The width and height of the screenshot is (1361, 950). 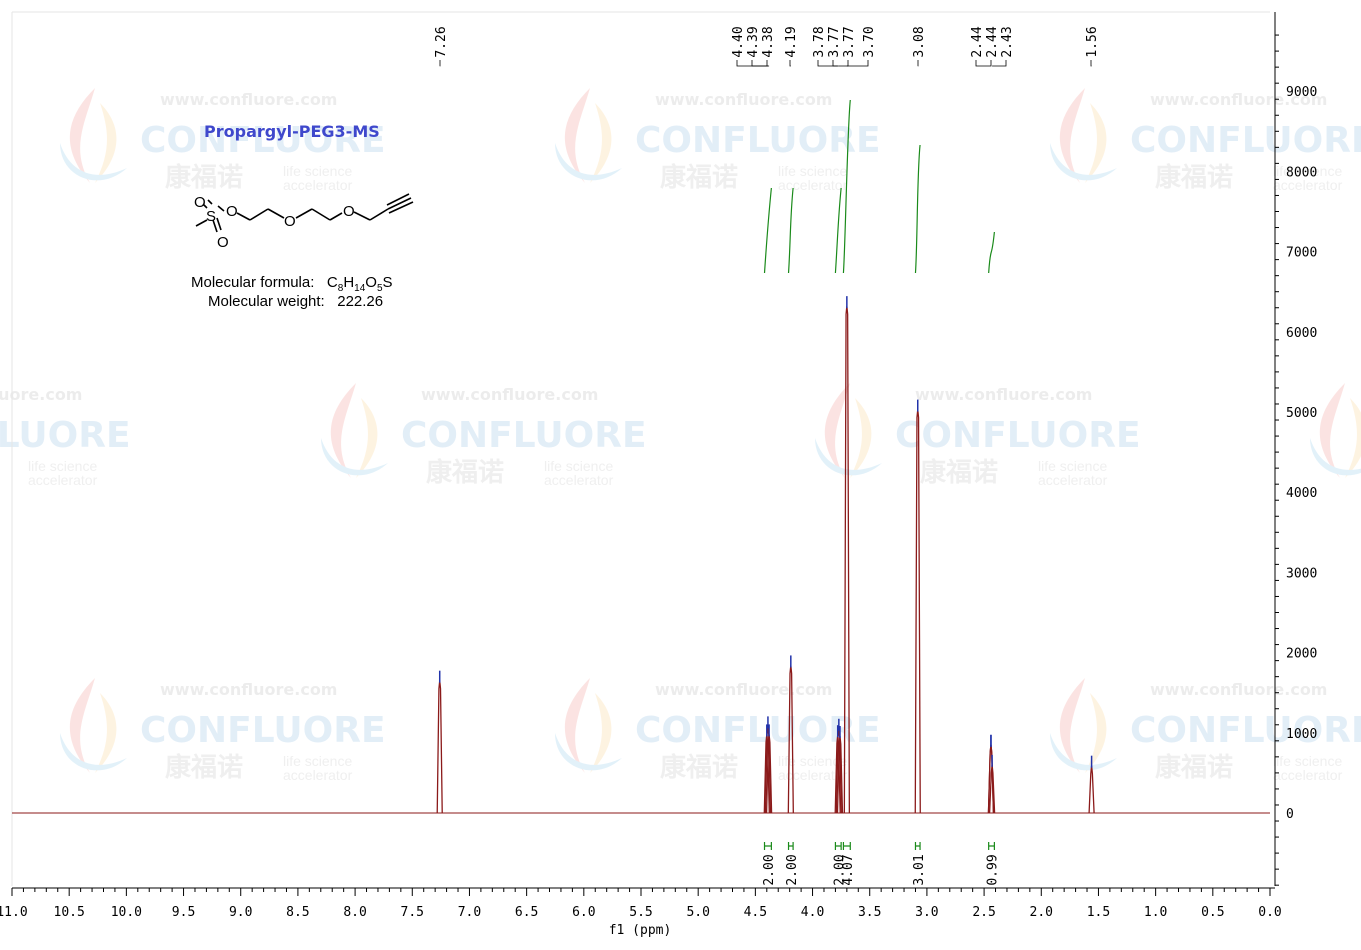 What do you see at coordinates (919, 41) in the screenshot?
I see `peak-label: 3.08` at bounding box center [919, 41].